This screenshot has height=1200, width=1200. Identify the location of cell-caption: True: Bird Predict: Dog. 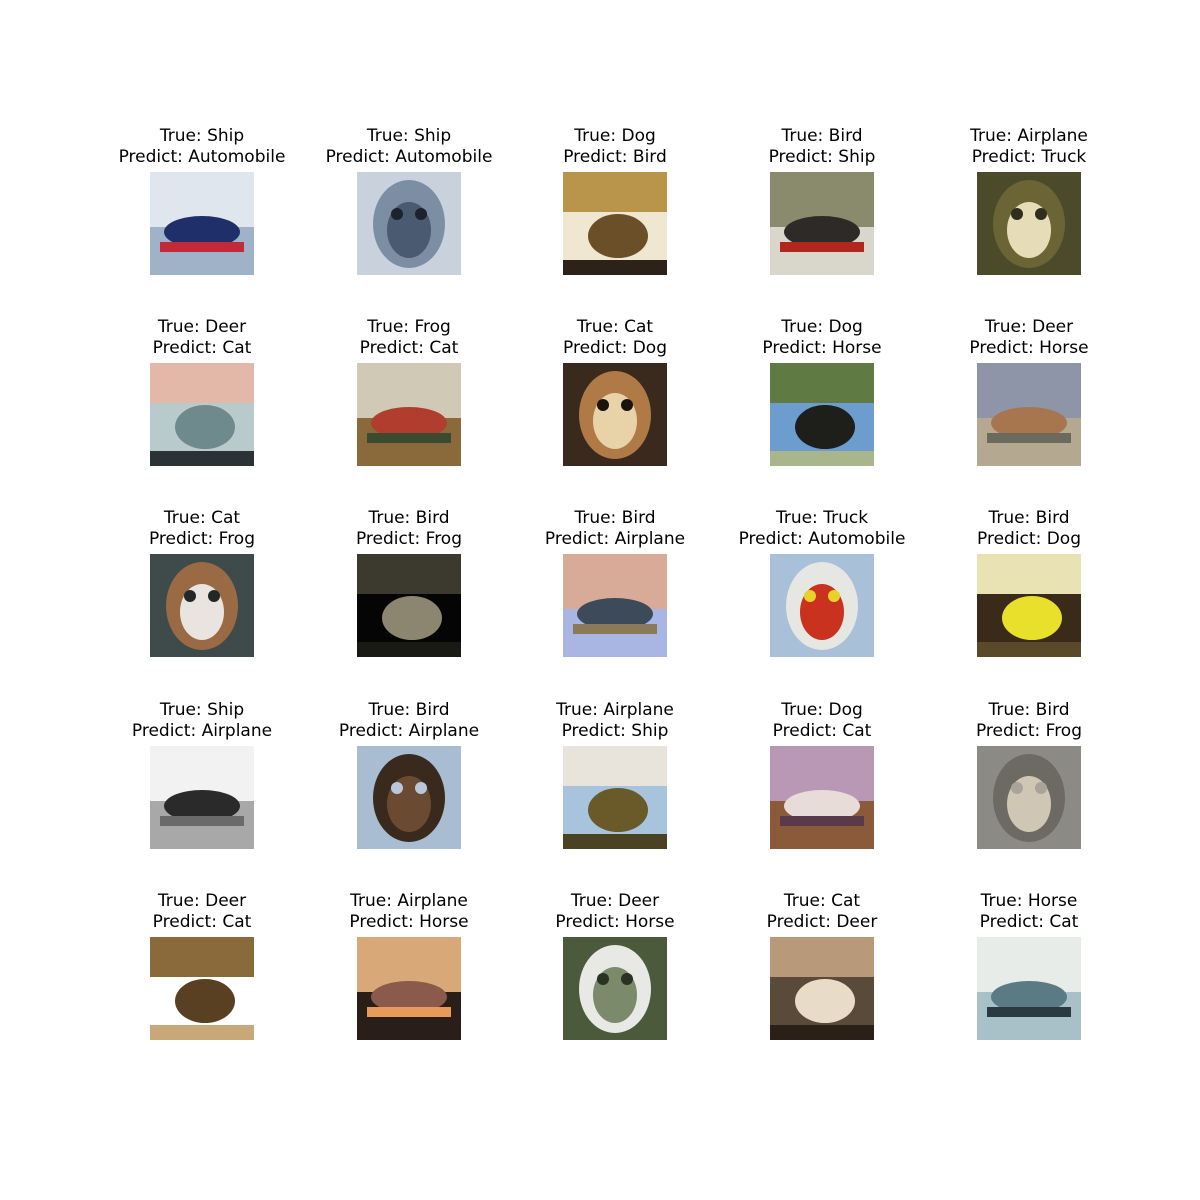
(1029, 529).